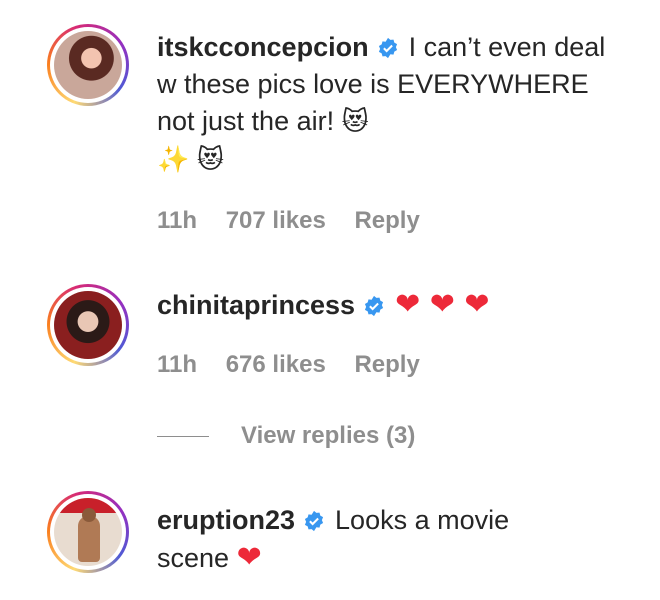  Describe the element at coordinates (328, 436) in the screenshot. I see `view-replies-button: View replies (3)` at that location.